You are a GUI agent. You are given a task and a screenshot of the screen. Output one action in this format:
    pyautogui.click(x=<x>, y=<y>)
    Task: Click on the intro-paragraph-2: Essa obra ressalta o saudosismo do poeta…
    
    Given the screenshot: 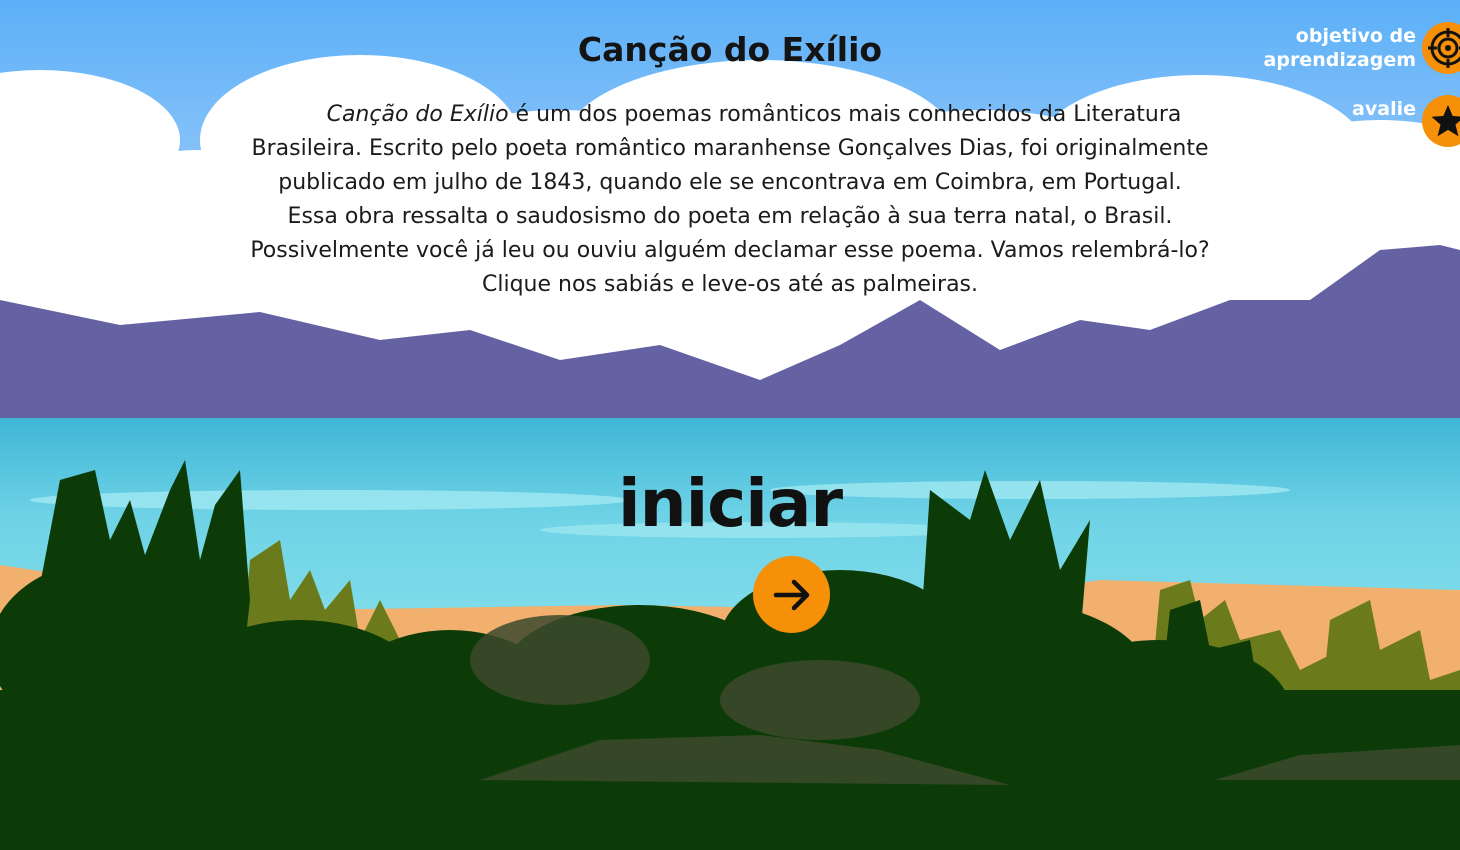 What is the action you would take?
    pyautogui.click(x=730, y=250)
    